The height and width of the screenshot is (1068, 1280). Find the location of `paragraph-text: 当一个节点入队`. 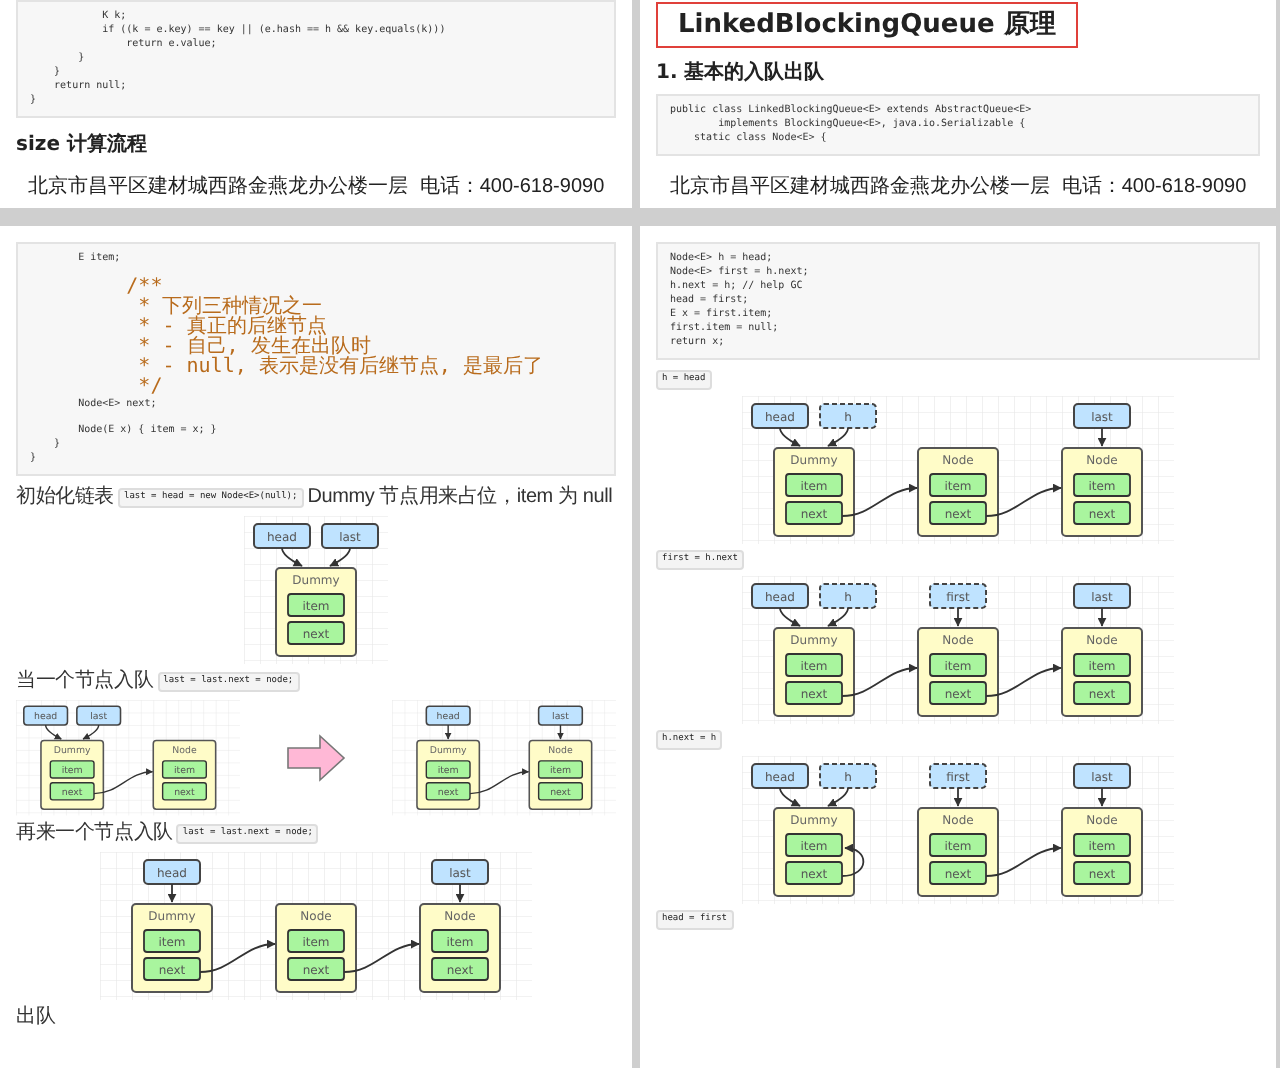

paragraph-text: 当一个节点入队 is located at coordinates (85, 682).